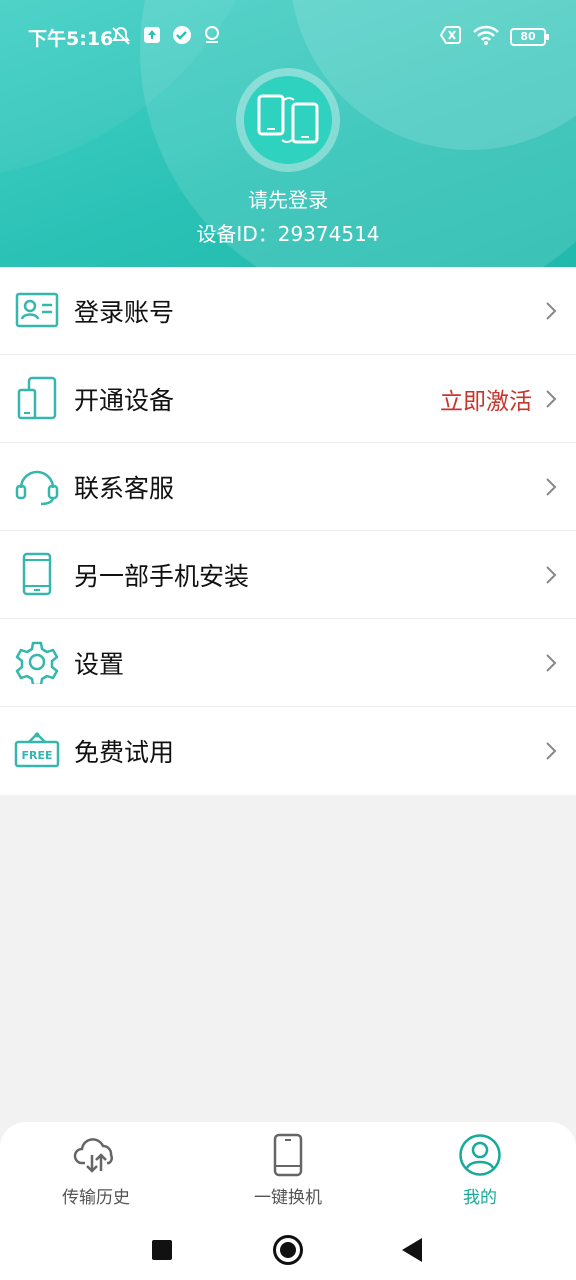 The image size is (576, 1280). Describe the element at coordinates (288, 487) in the screenshot. I see `menu-item-contact-support: 联系客服` at that location.